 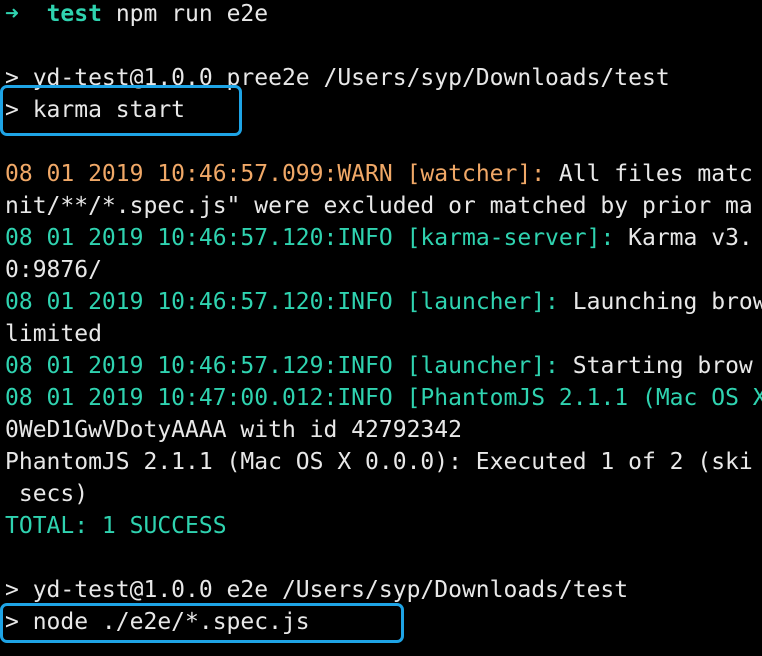 I want to click on log-line-continuation: 0WeD1GwVDotyAAAA with id 42792342, so click(x=233, y=430).